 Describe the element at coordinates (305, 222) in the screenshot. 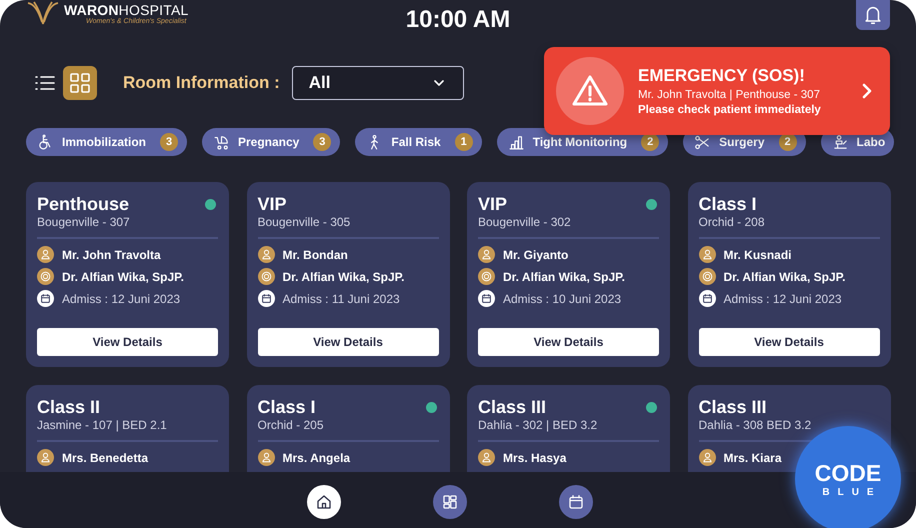

I see `room-location: Bougenville - 305` at that location.